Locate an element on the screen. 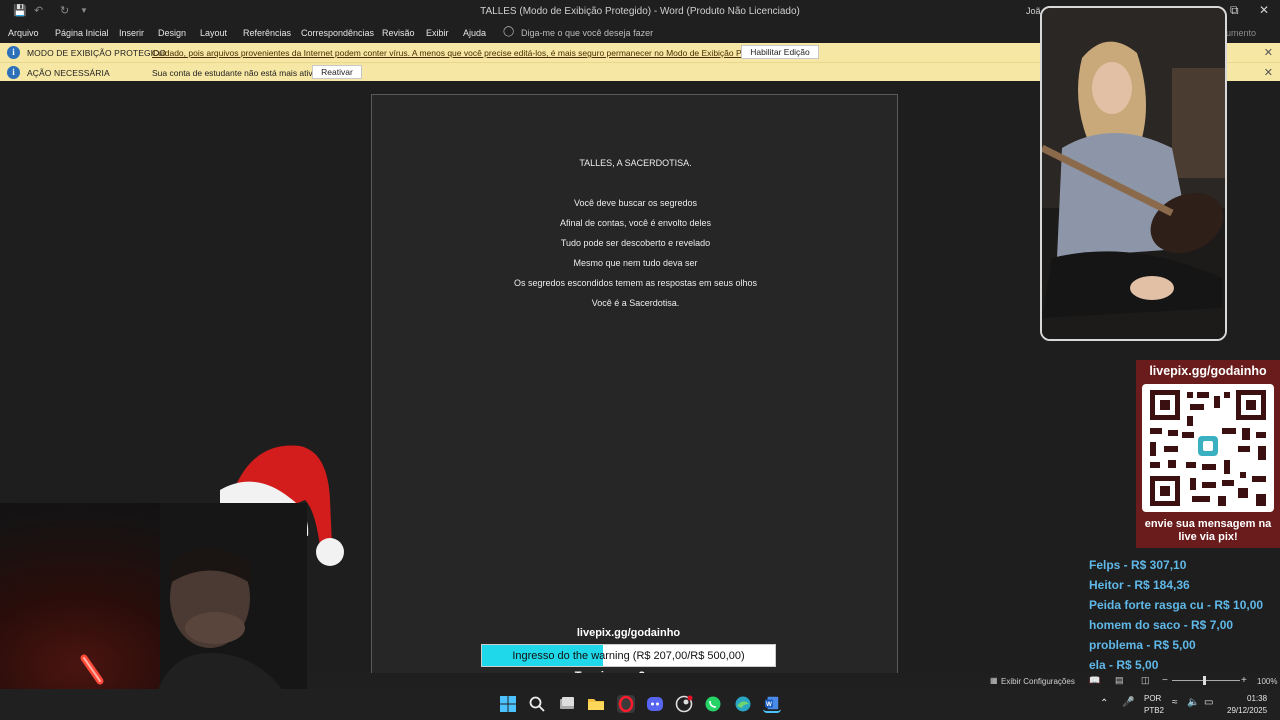  reactivate-button: Reativar is located at coordinates (337, 72).